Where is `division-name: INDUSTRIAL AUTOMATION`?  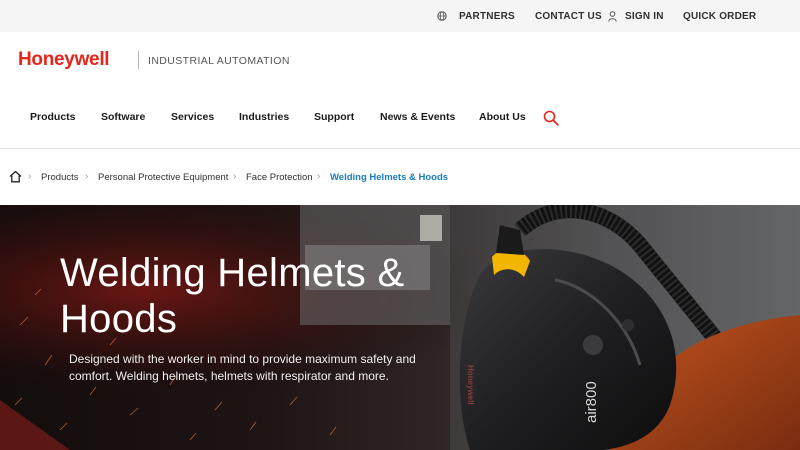 division-name: INDUSTRIAL AUTOMATION is located at coordinates (219, 61).